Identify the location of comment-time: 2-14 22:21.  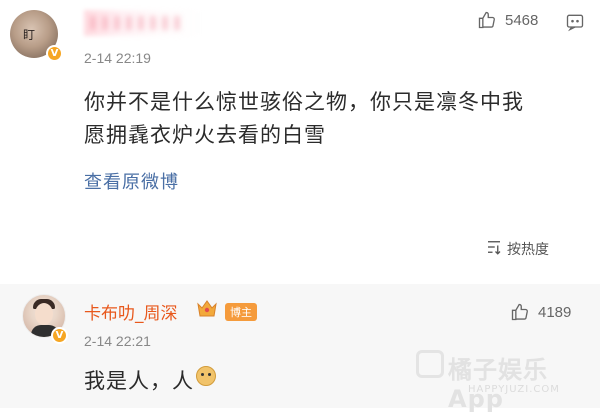
(117, 341).